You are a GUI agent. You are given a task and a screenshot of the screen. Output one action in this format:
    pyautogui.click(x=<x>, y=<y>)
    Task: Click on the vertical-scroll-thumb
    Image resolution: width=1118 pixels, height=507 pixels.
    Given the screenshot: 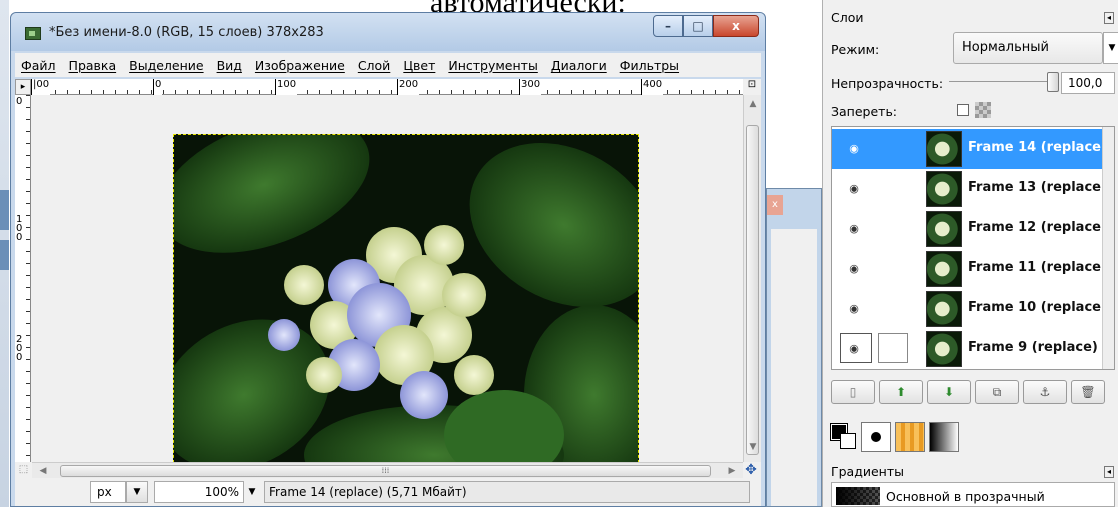 What is the action you would take?
    pyautogui.click(x=752, y=290)
    